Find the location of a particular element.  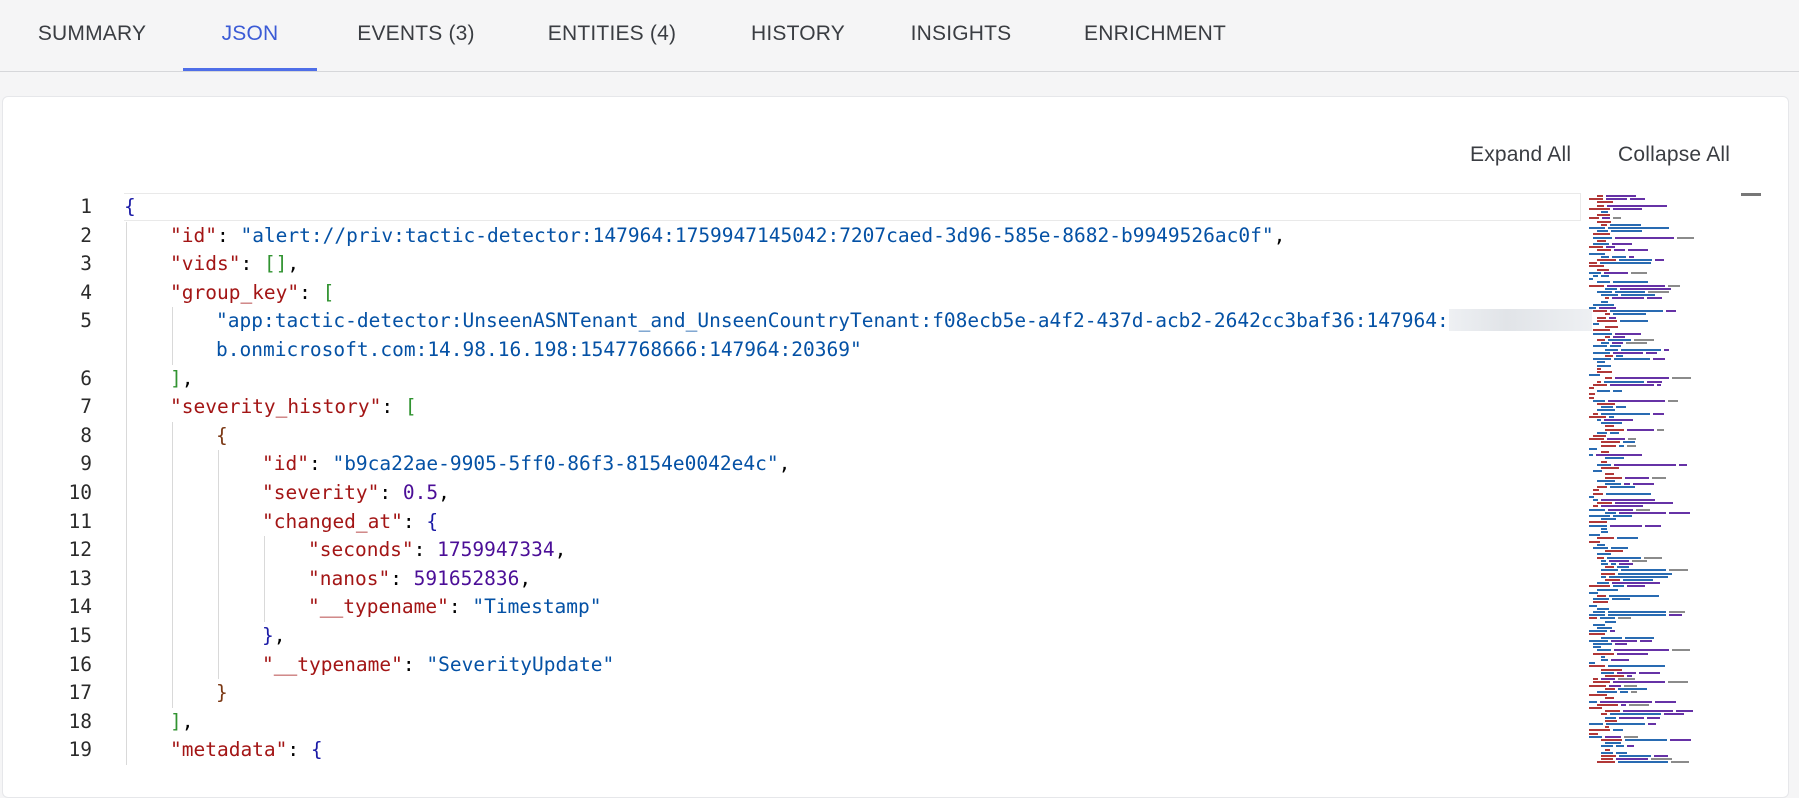

tab-summary: SUMMARY is located at coordinates (92, 35).